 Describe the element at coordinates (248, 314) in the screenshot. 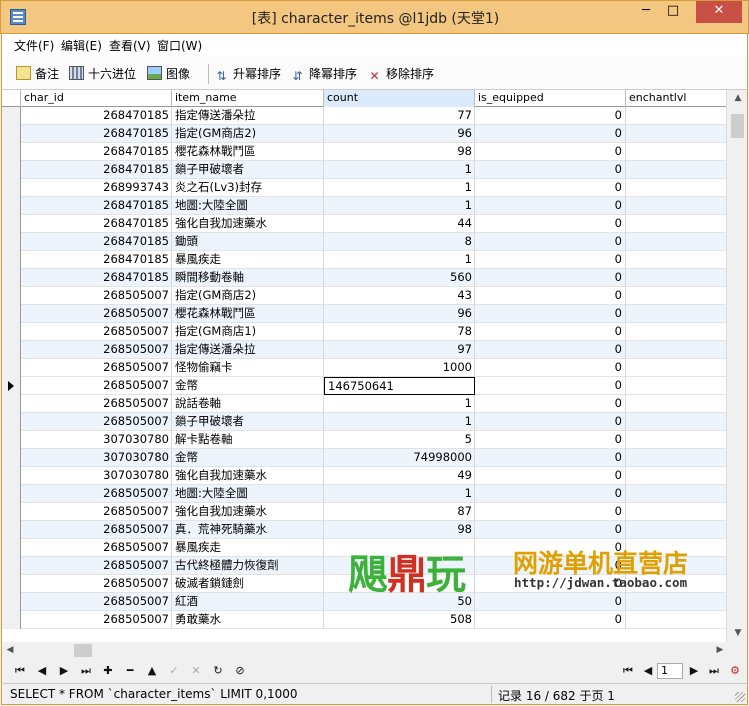

I see `cell-item-name: 櫻花森林戰鬥區` at that location.